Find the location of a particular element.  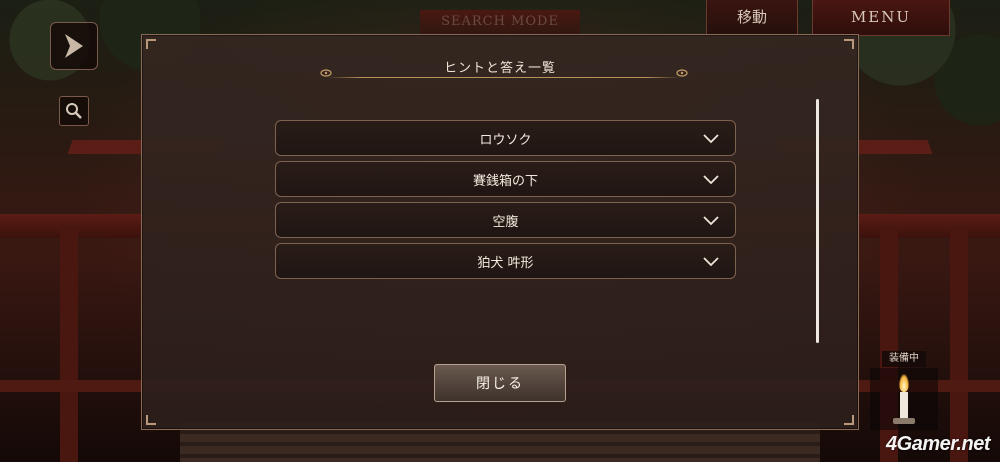

search-mode-label: SEARCH MODE is located at coordinates (500, 22).